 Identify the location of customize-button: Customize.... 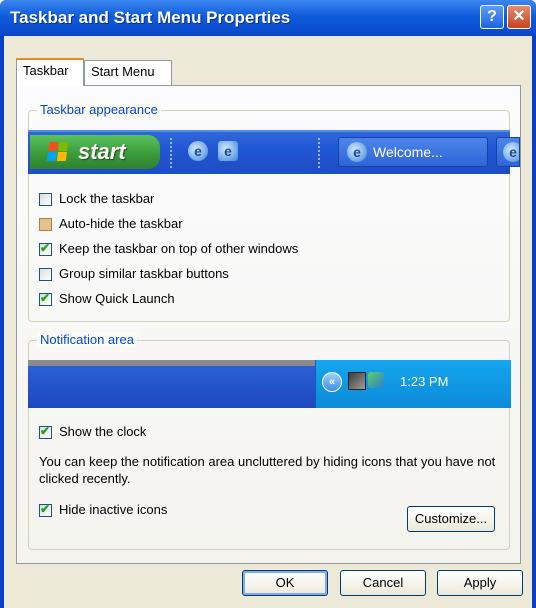
(451, 519).